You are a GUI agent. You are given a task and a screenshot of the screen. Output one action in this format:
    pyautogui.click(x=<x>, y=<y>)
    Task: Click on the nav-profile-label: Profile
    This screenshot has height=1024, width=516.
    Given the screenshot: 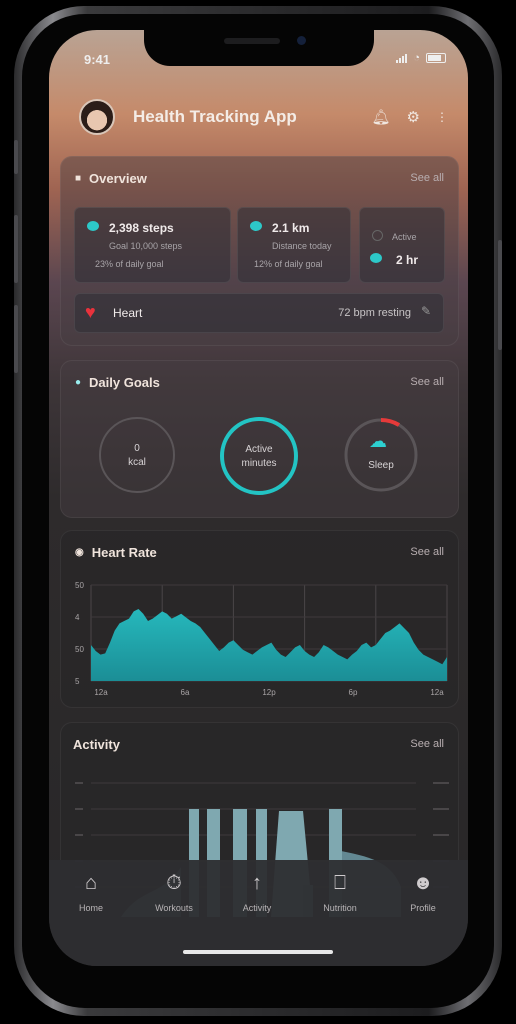 What is the action you would take?
    pyautogui.click(x=423, y=908)
    